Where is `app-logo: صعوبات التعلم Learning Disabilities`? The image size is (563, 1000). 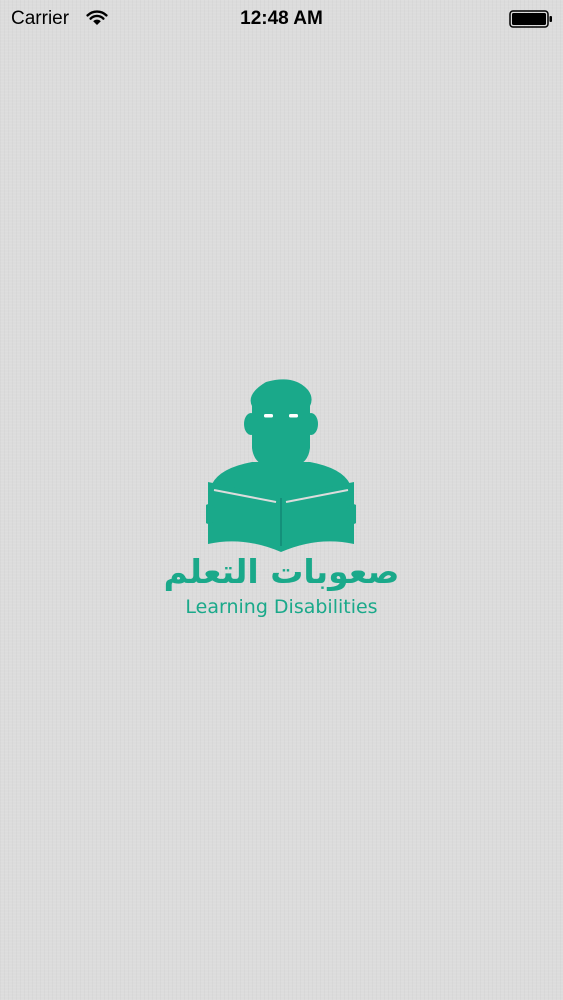
app-logo: صعوبات التعلم Learning Disabilities is located at coordinates (281, 501).